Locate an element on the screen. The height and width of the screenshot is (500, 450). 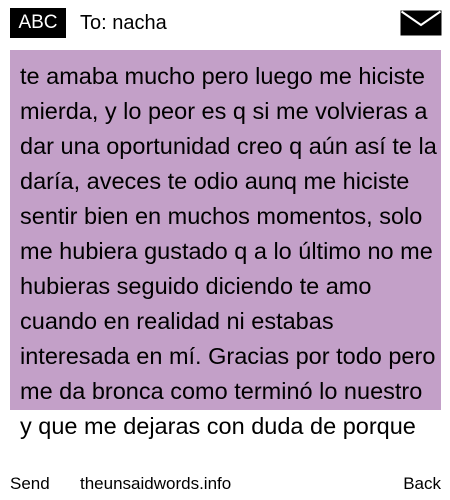
back-button: Back is located at coordinates (422, 484).